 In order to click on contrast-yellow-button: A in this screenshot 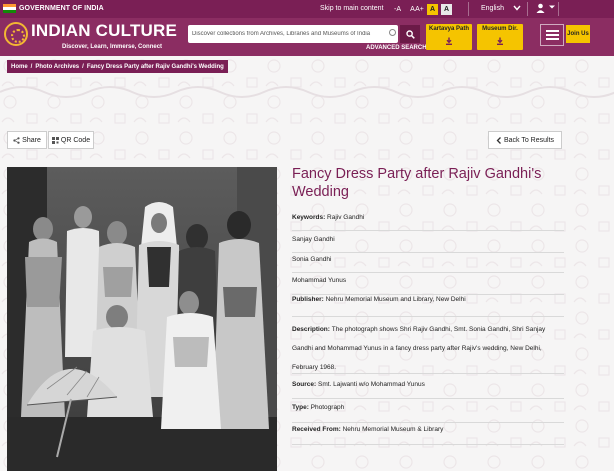, I will do `click(432, 9)`.